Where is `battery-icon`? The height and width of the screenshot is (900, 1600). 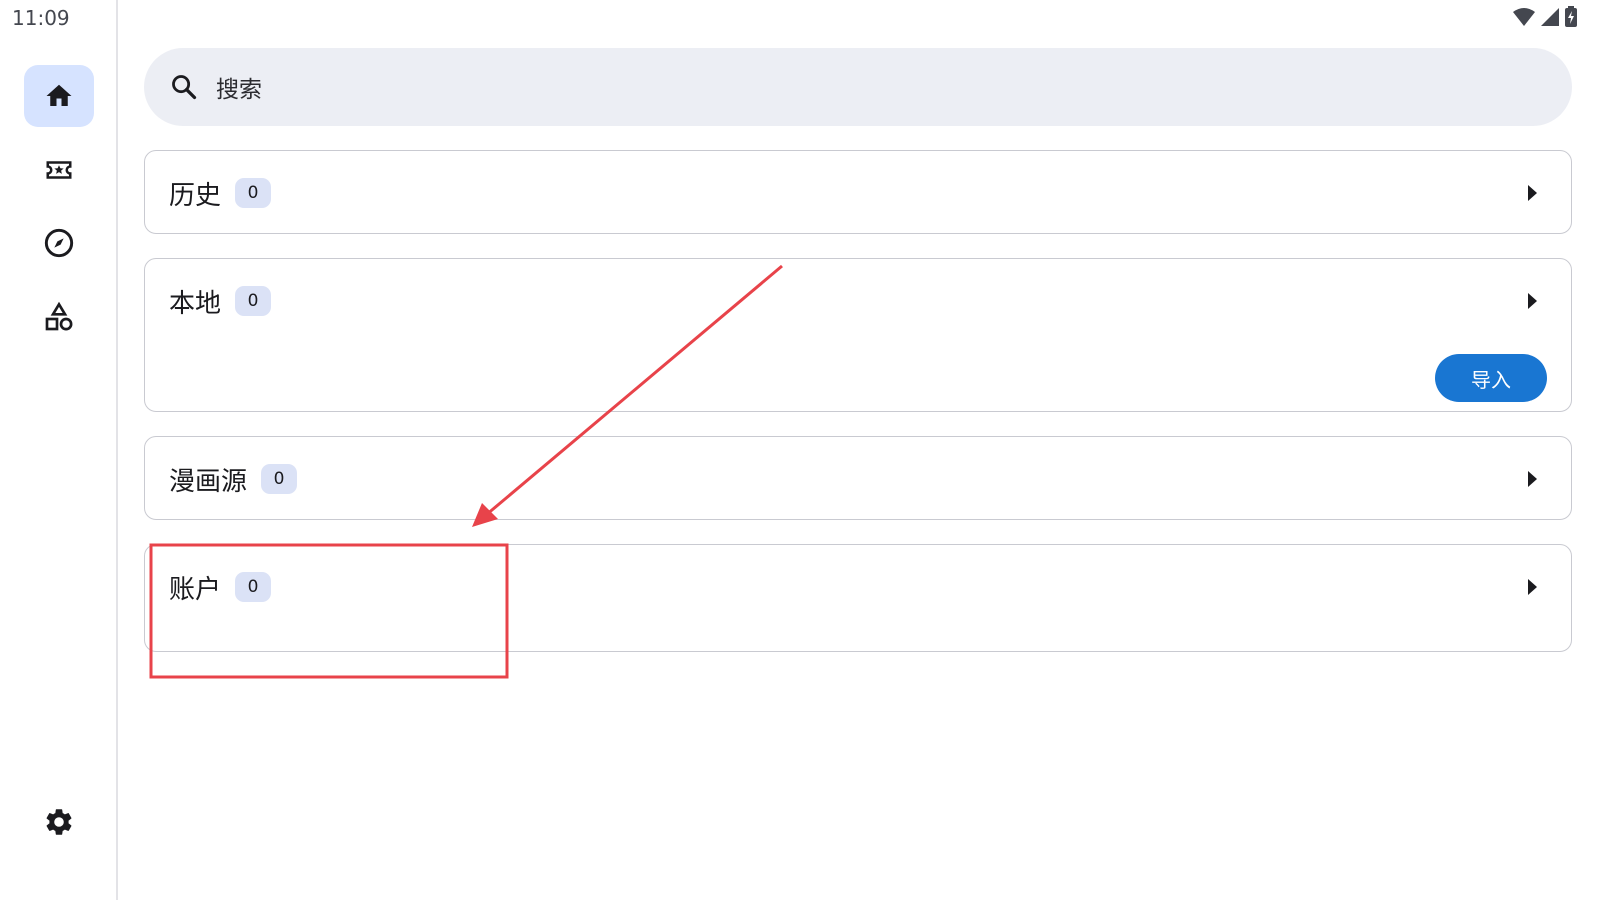 battery-icon is located at coordinates (1571, 16).